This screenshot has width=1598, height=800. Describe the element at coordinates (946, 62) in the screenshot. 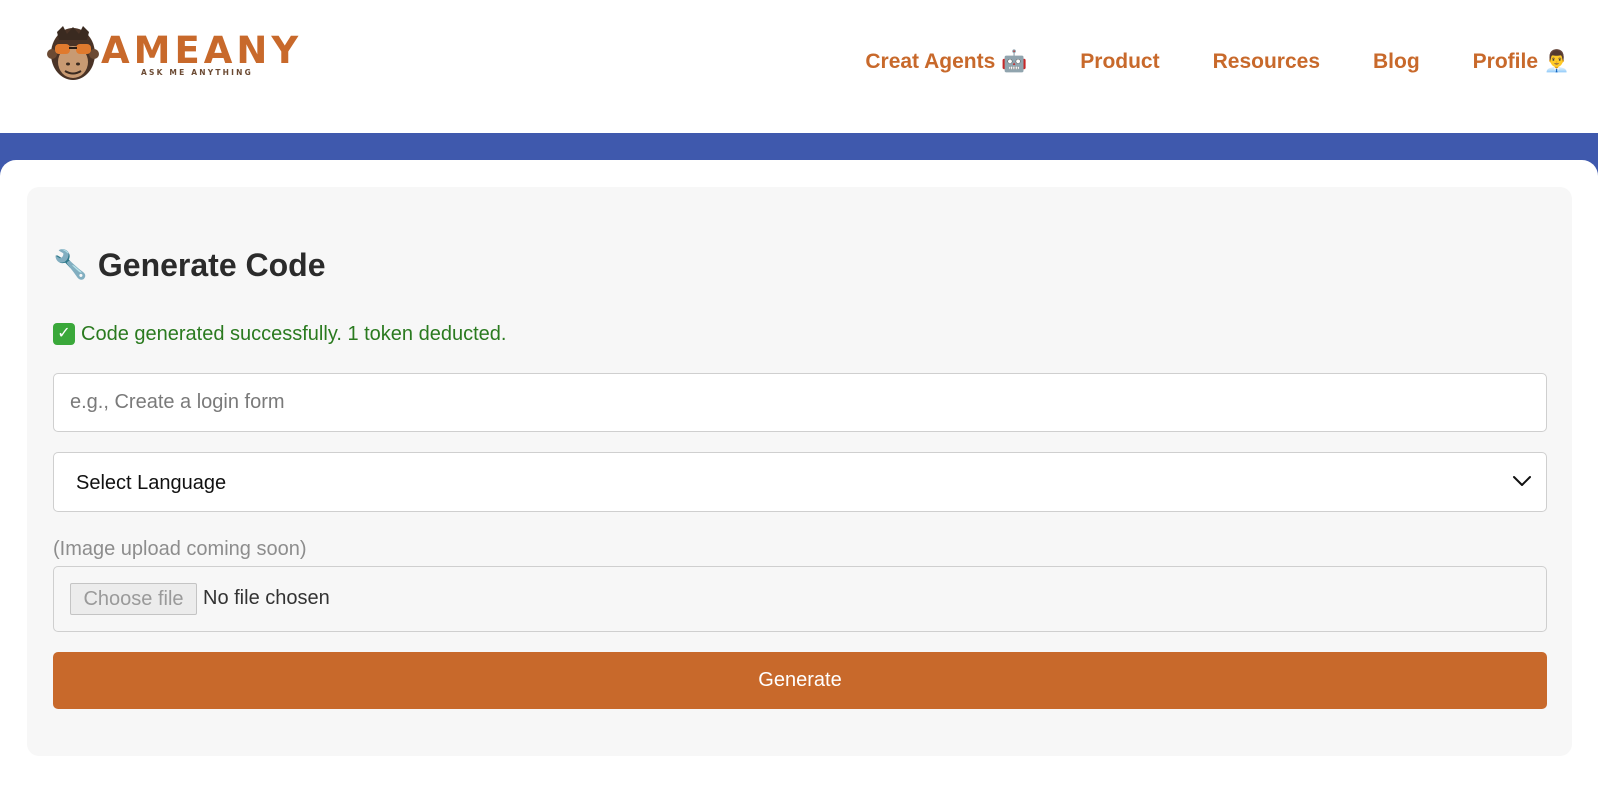

I see `nav-item-creat-agents: Creat Agents 🤖` at that location.